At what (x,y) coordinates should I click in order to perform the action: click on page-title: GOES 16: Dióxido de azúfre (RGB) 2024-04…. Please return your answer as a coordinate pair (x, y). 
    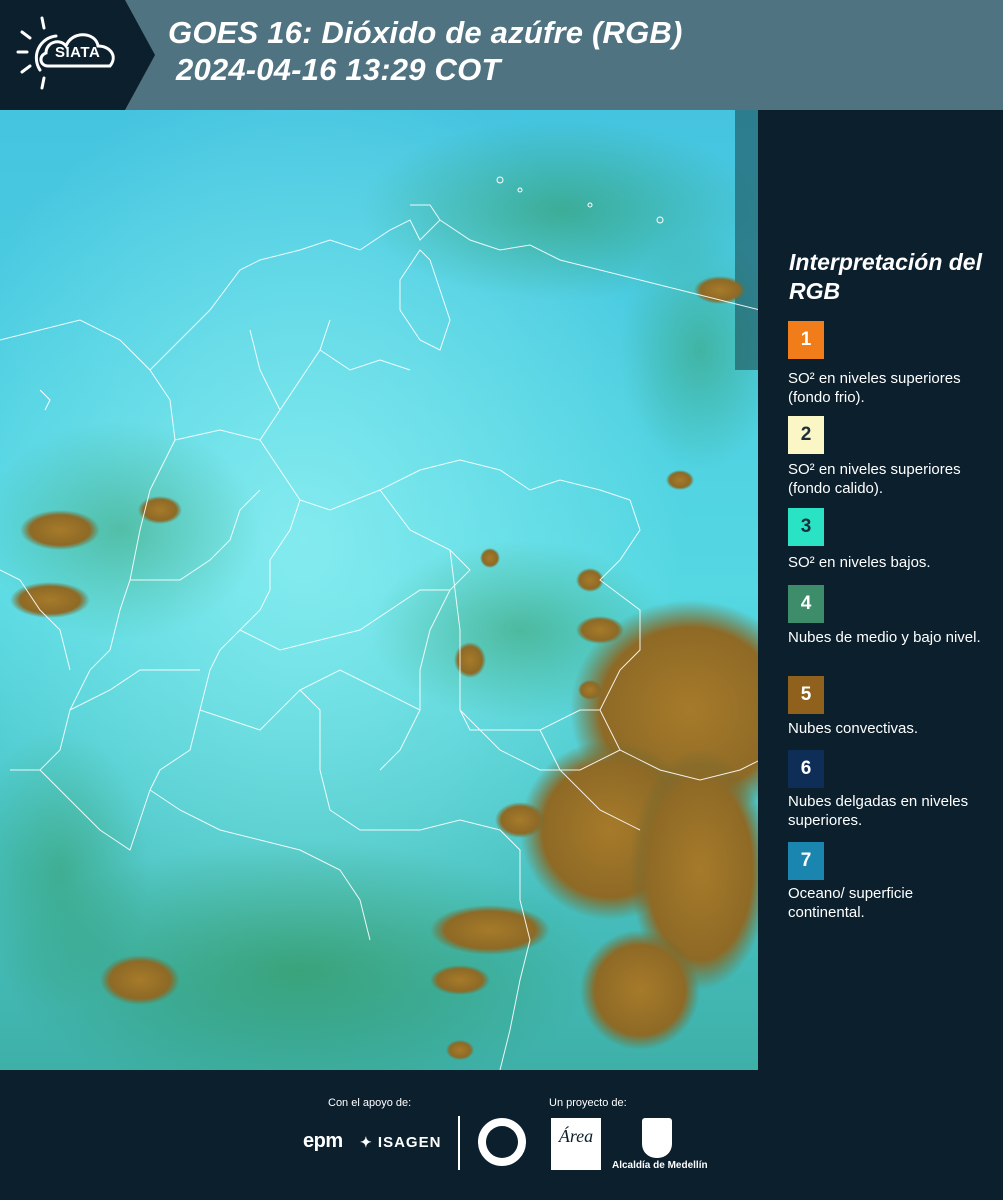
    Looking at the image, I should click on (425, 51).